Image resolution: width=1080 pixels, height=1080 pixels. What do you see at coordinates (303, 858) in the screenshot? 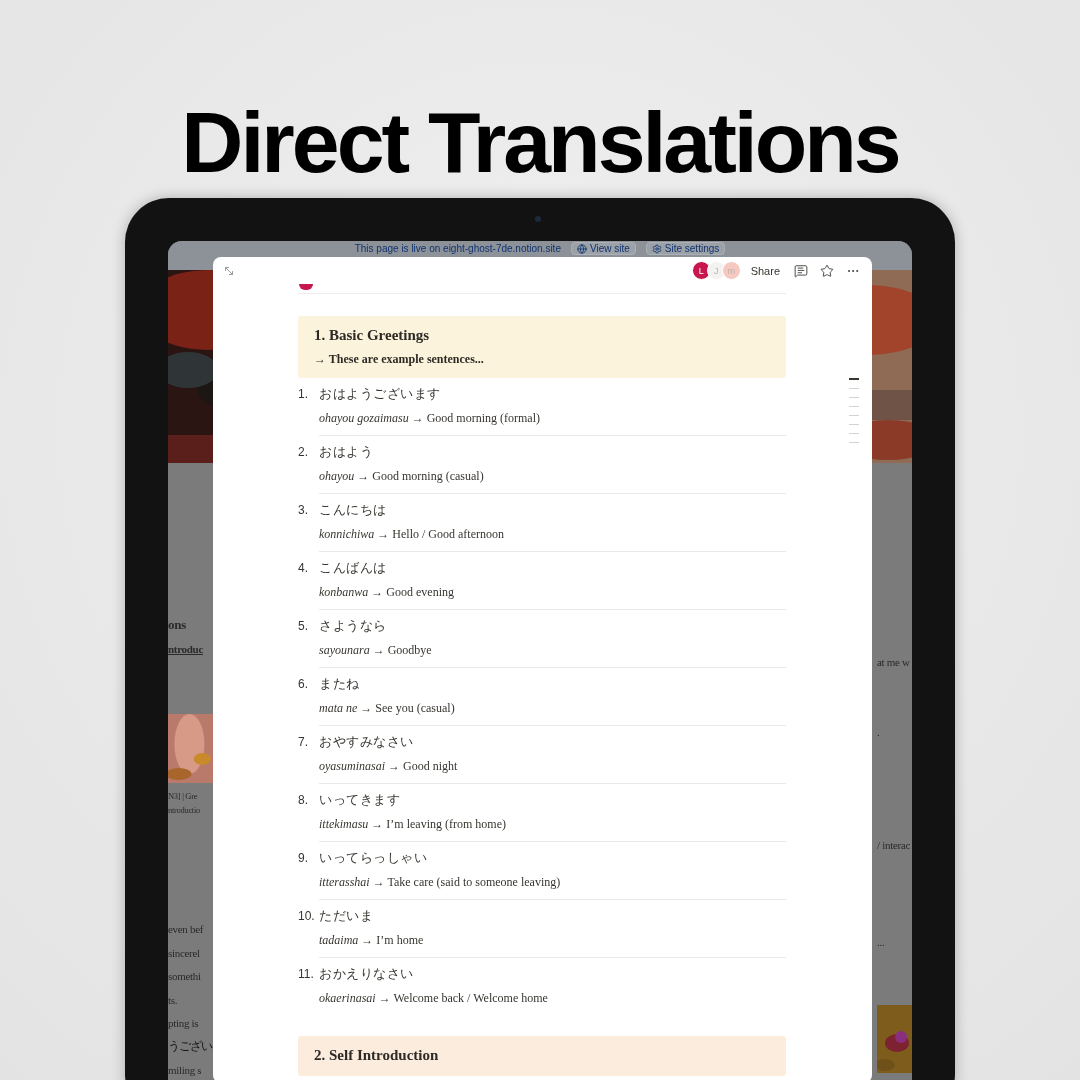
I see `list-number: 9.` at bounding box center [303, 858].